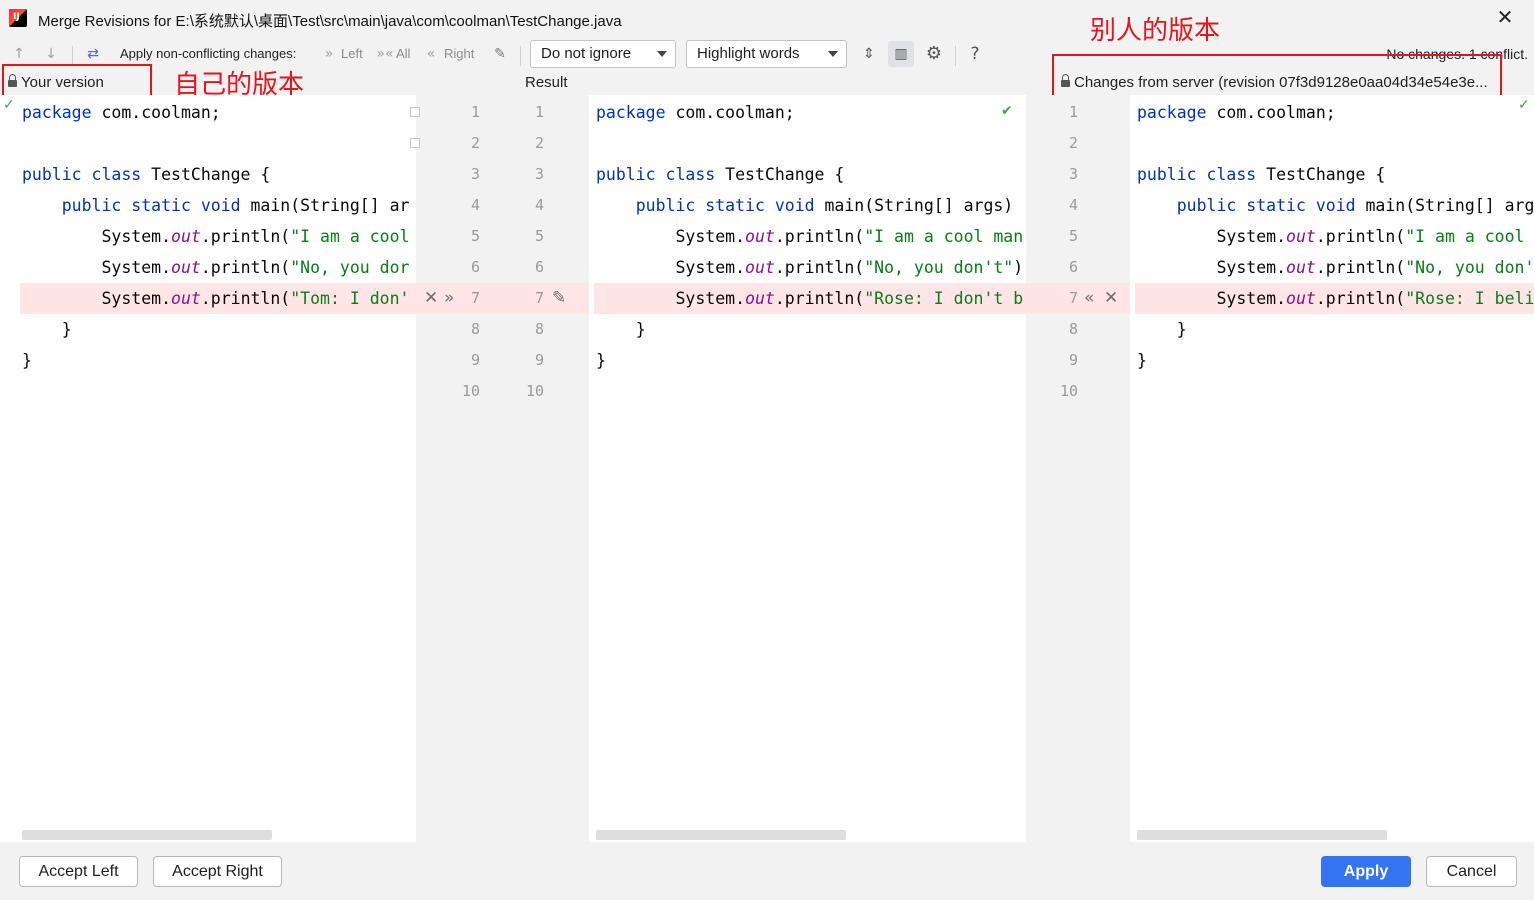  What do you see at coordinates (431, 54) in the screenshot?
I see `apply-right-icon: «` at bounding box center [431, 54].